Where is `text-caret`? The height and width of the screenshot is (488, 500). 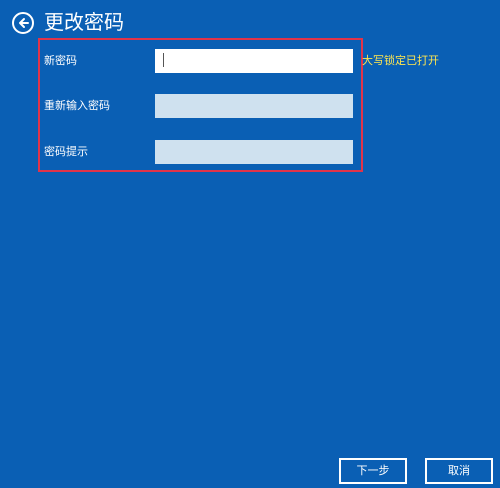
text-caret is located at coordinates (163, 60).